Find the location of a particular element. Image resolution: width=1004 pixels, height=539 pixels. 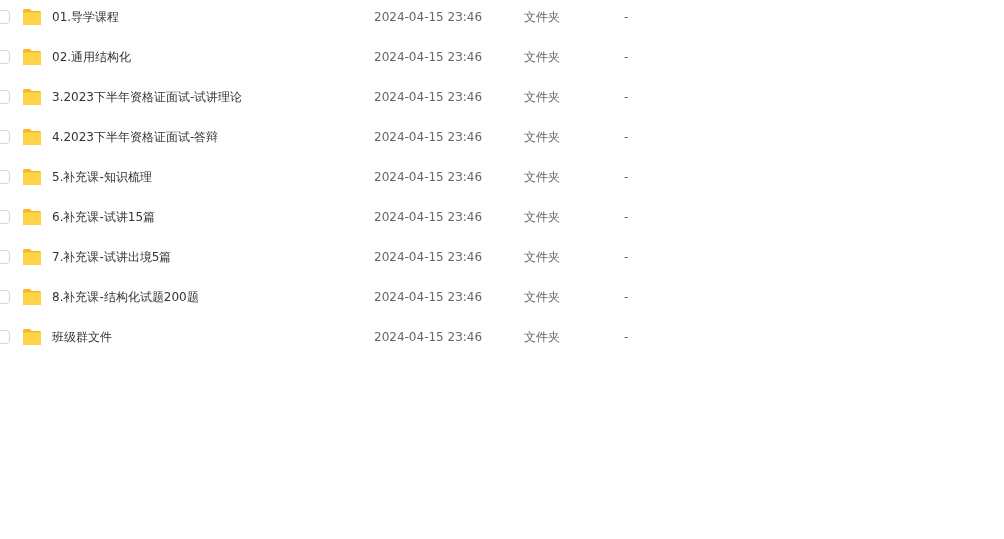

folder-name: 3.2023下半年资格证面试-试讲理论 is located at coordinates (213, 97).